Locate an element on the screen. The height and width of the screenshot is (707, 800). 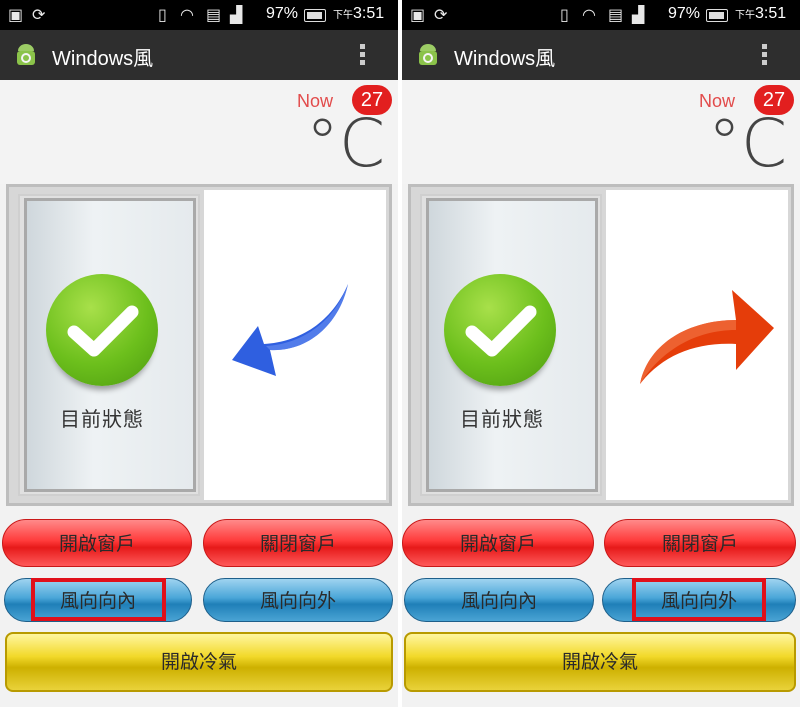
arrow-inward-icon is located at coordinates (290, 330).